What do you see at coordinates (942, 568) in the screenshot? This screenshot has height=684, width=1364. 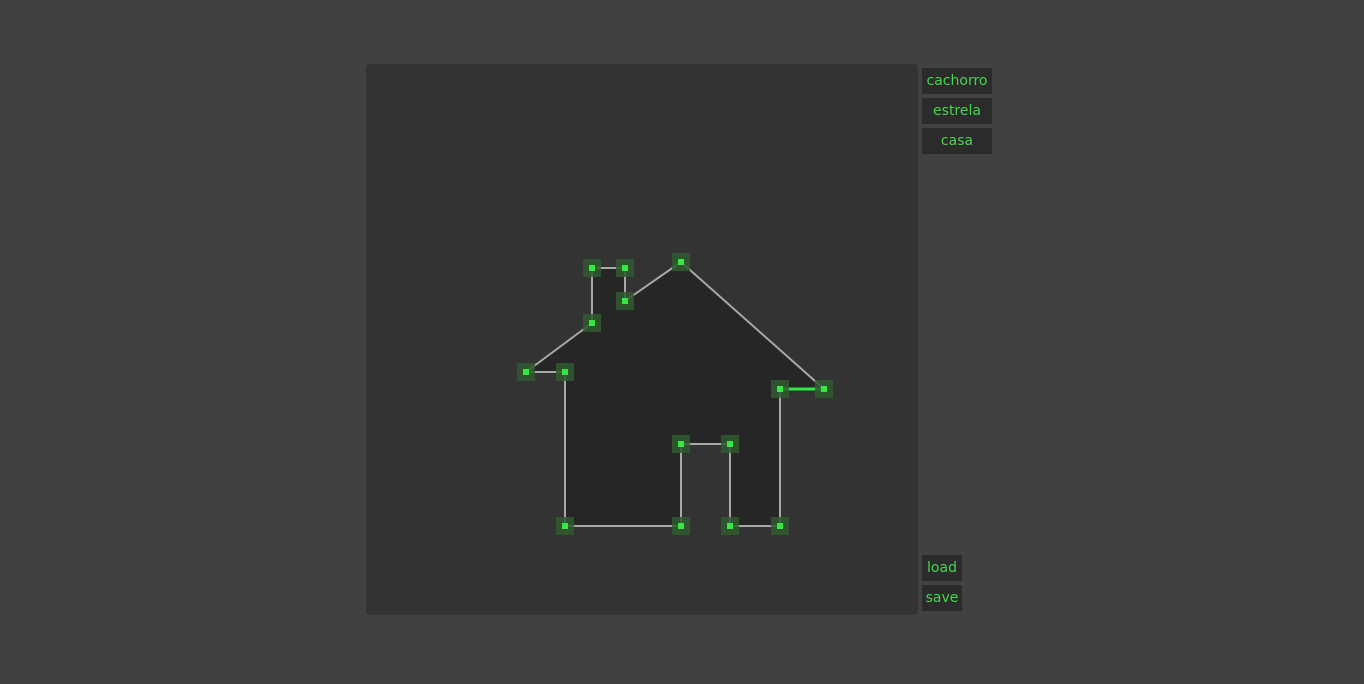 I see `load-button: load` at bounding box center [942, 568].